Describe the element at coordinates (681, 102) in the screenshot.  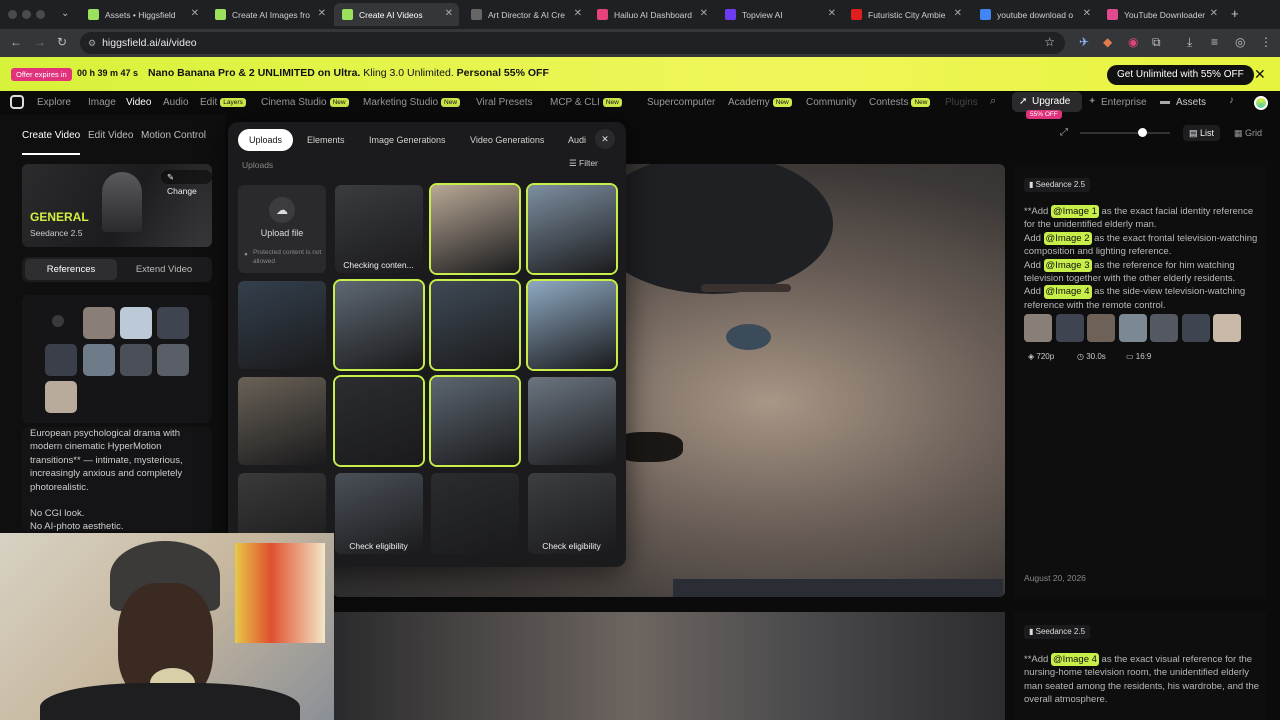
I see `nav-supercomputer: Supercomputer` at that location.